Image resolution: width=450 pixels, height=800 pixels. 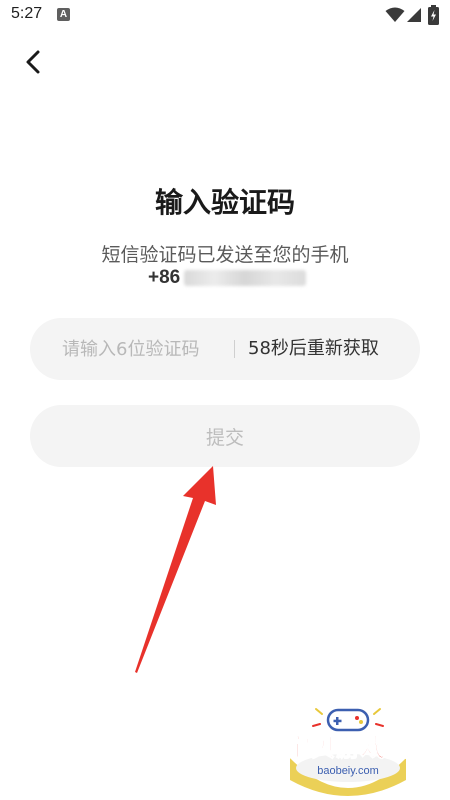 I want to click on gamepad-icon, so click(x=348, y=720).